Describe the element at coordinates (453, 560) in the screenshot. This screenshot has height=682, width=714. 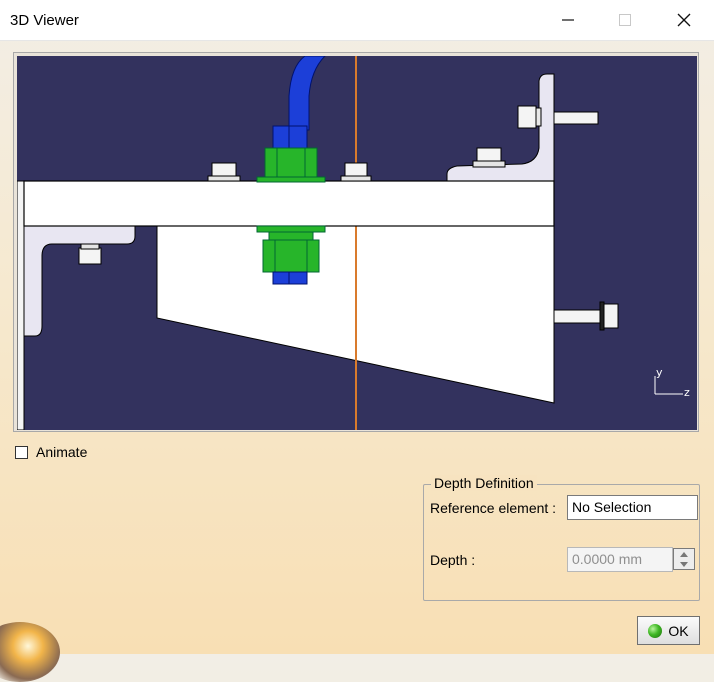
I see `depth-label: Depth :` at that location.